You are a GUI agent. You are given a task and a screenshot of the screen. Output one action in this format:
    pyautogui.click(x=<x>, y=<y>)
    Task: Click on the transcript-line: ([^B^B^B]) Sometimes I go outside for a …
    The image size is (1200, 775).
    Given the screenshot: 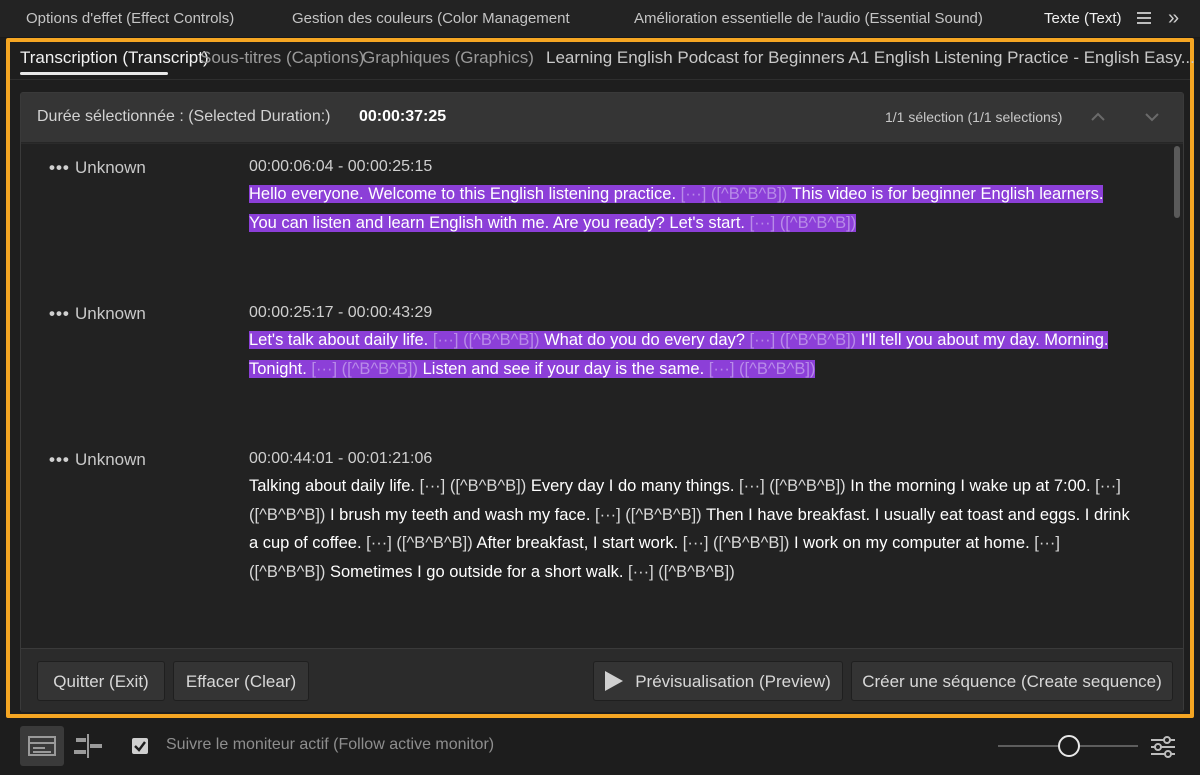 What is the action you would take?
    pyautogui.click(x=705, y=572)
    